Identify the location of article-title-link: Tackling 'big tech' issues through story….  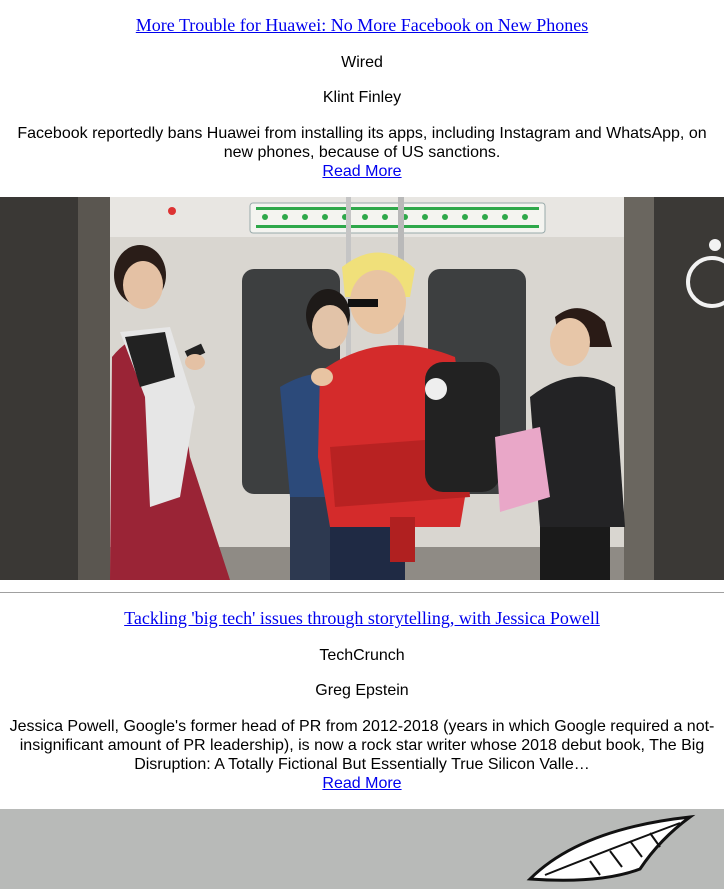
(362, 611).